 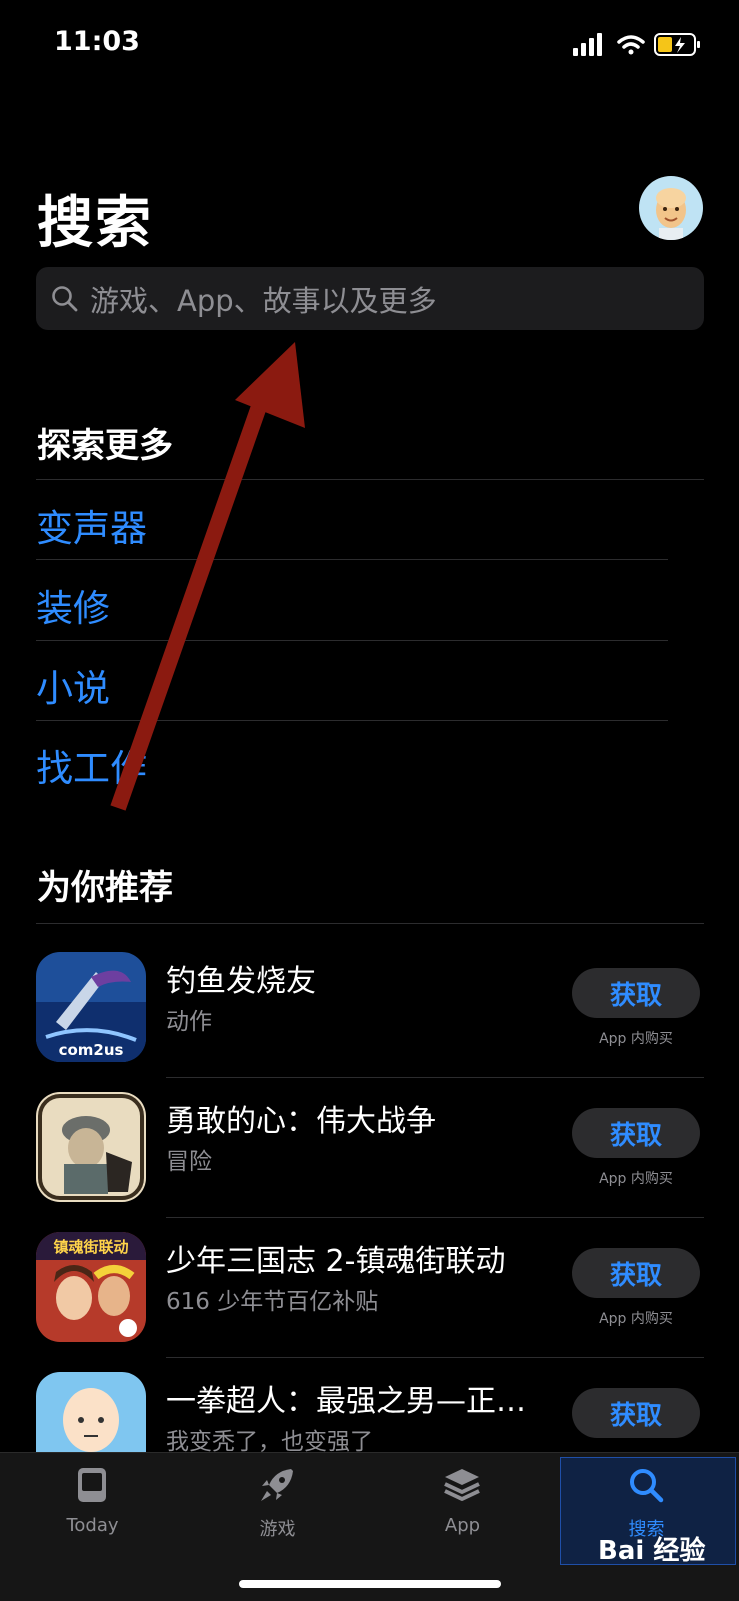 What do you see at coordinates (462, 1485) in the screenshot?
I see `layers-icon` at bounding box center [462, 1485].